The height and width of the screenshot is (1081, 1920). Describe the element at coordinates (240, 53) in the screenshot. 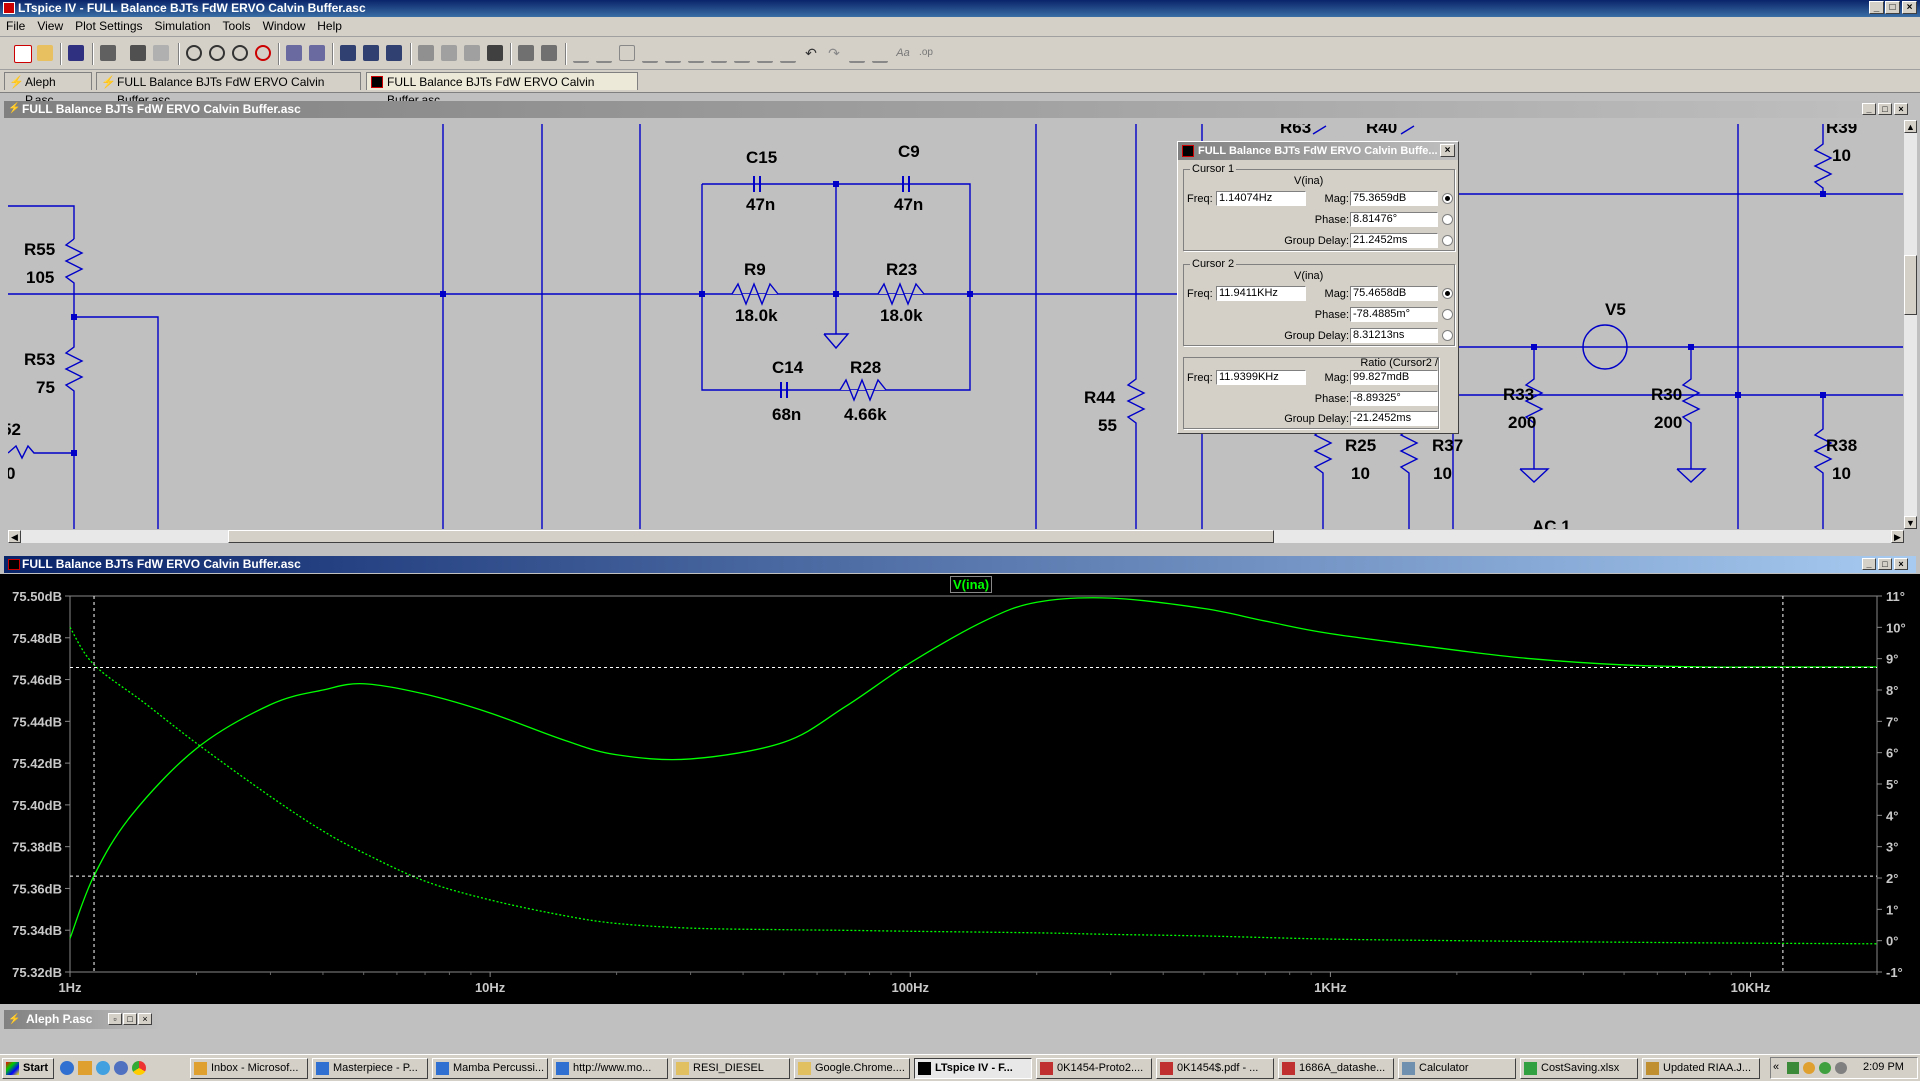

I see `zoom-out-icon` at that location.